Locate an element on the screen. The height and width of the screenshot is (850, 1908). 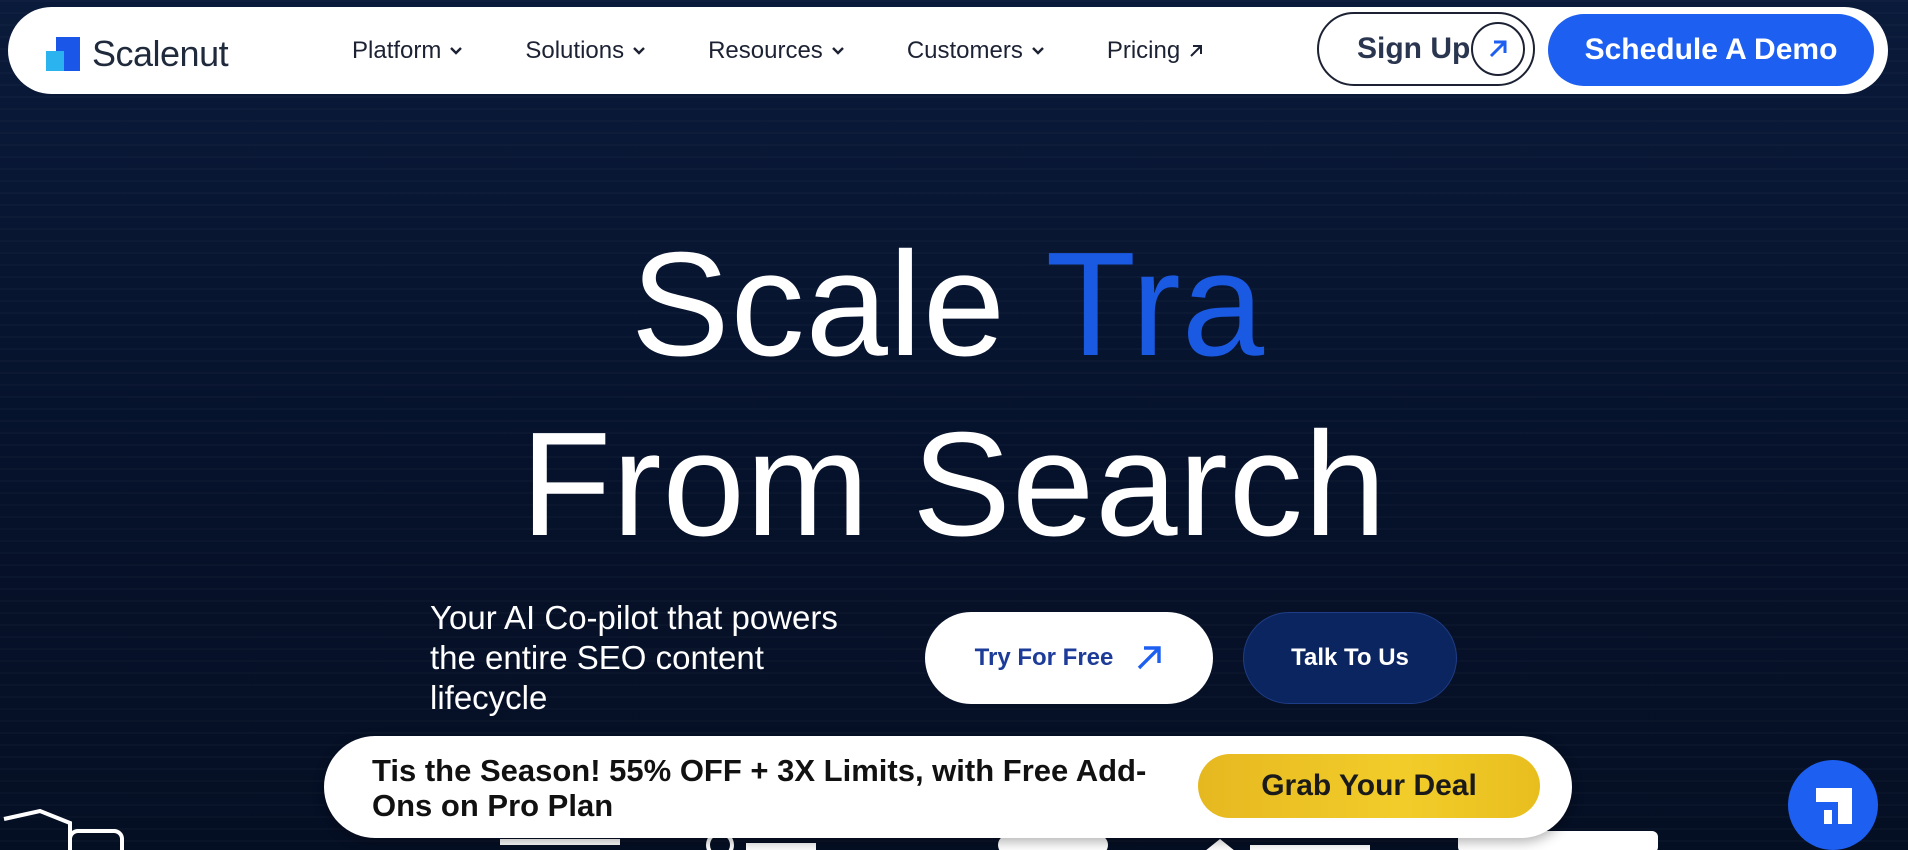
nav-item-platform: Platform is located at coordinates (407, 51).